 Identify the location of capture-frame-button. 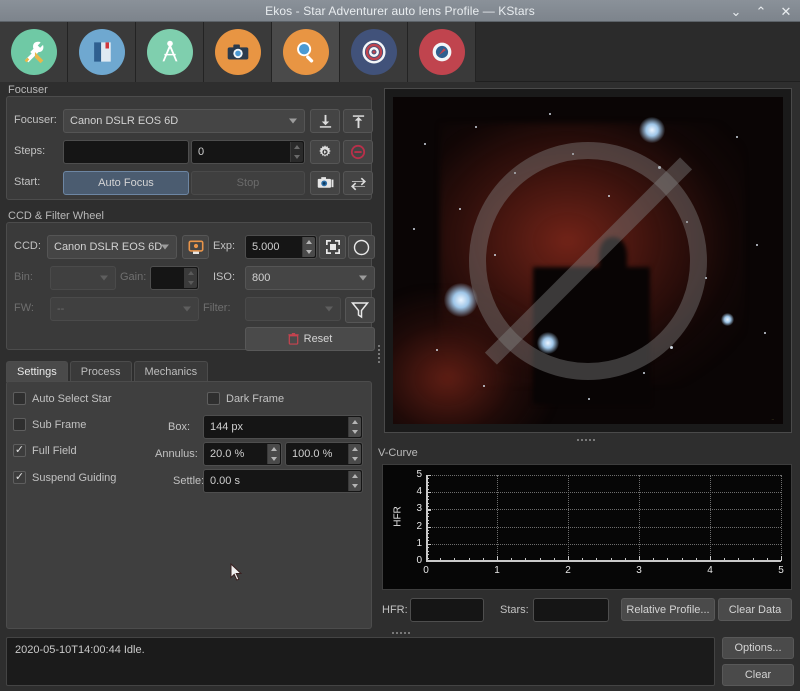
(325, 183).